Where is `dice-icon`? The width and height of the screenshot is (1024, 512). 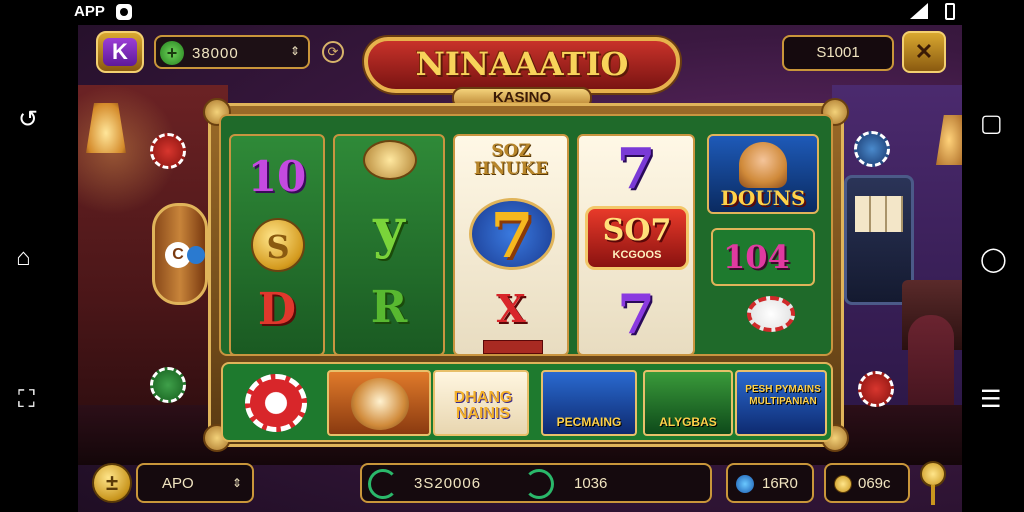 dice-icon is located at coordinates (771, 314).